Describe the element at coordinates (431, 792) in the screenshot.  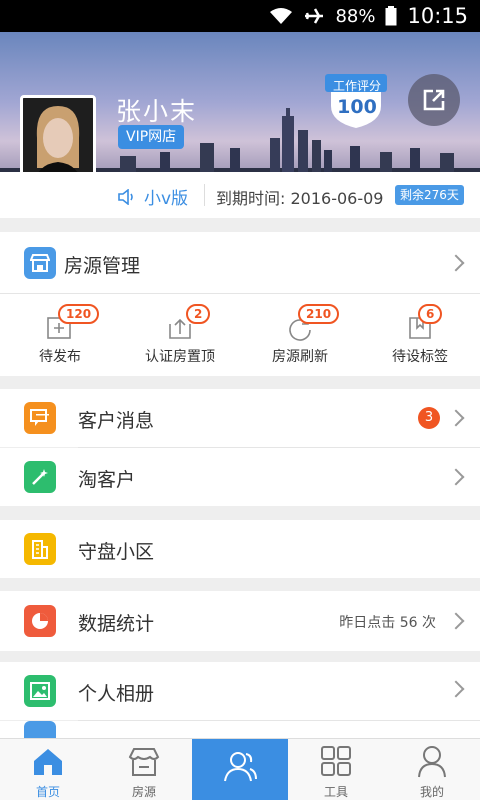
I see `tab-me-label: 我的` at that location.